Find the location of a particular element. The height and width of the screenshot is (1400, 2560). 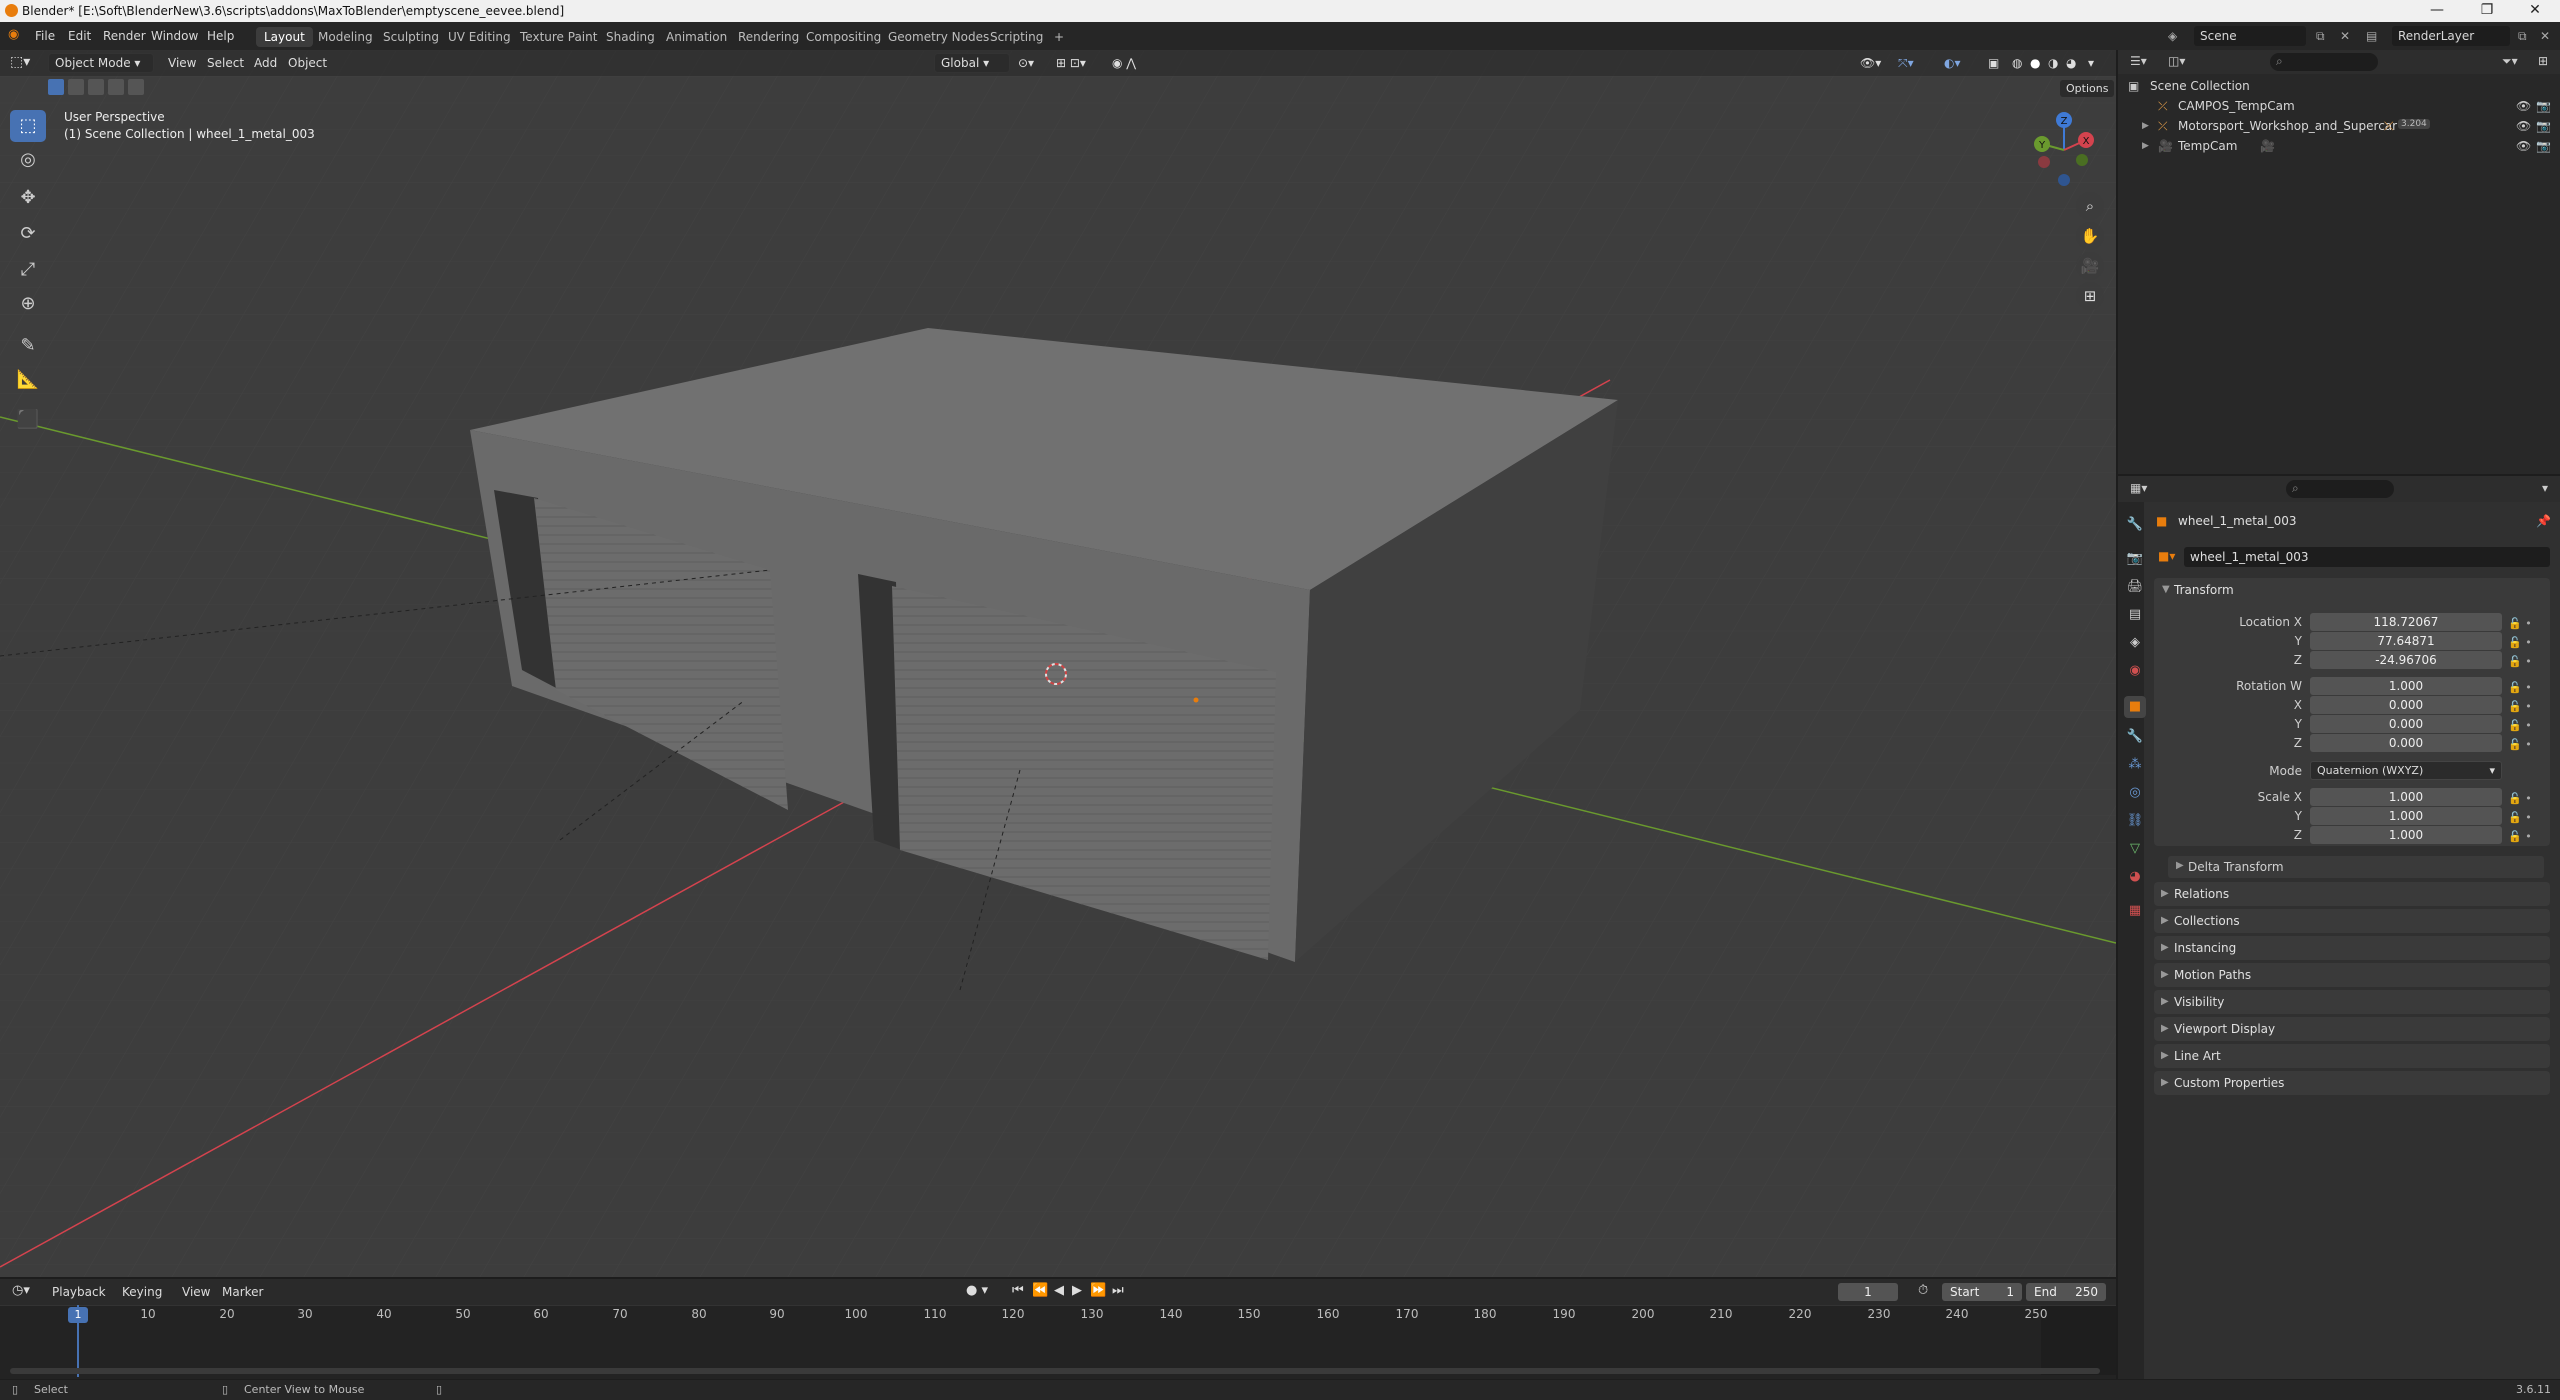

instancing-panel: ▶ Instancing is located at coordinates (2352, 948).